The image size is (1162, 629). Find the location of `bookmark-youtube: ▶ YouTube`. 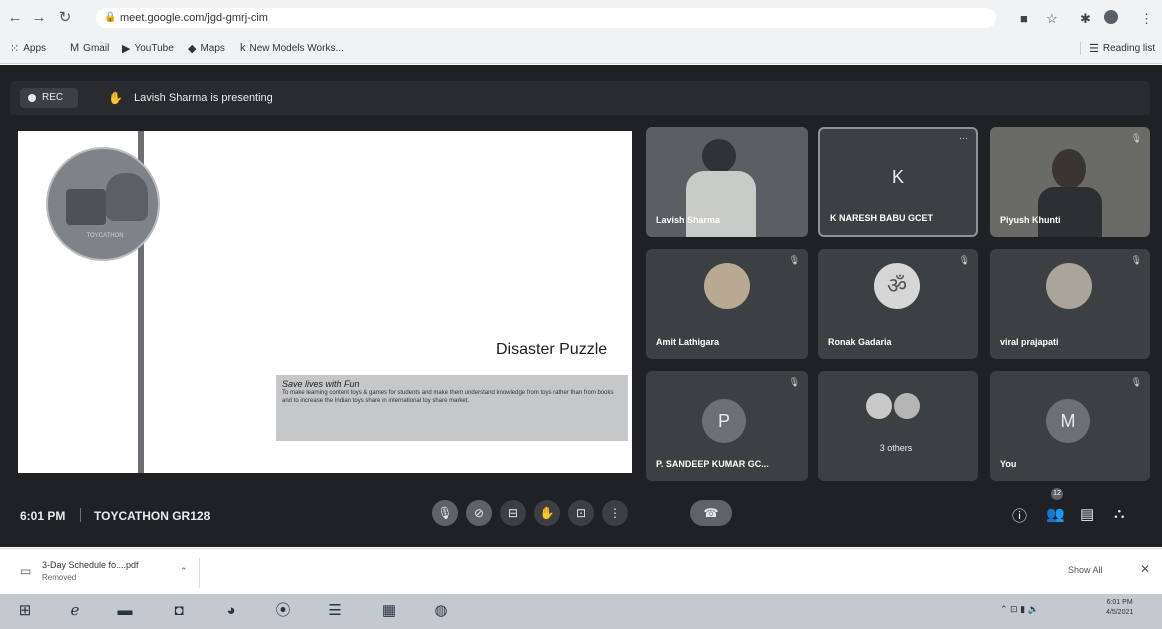

bookmark-youtube: ▶ YouTube is located at coordinates (148, 48).